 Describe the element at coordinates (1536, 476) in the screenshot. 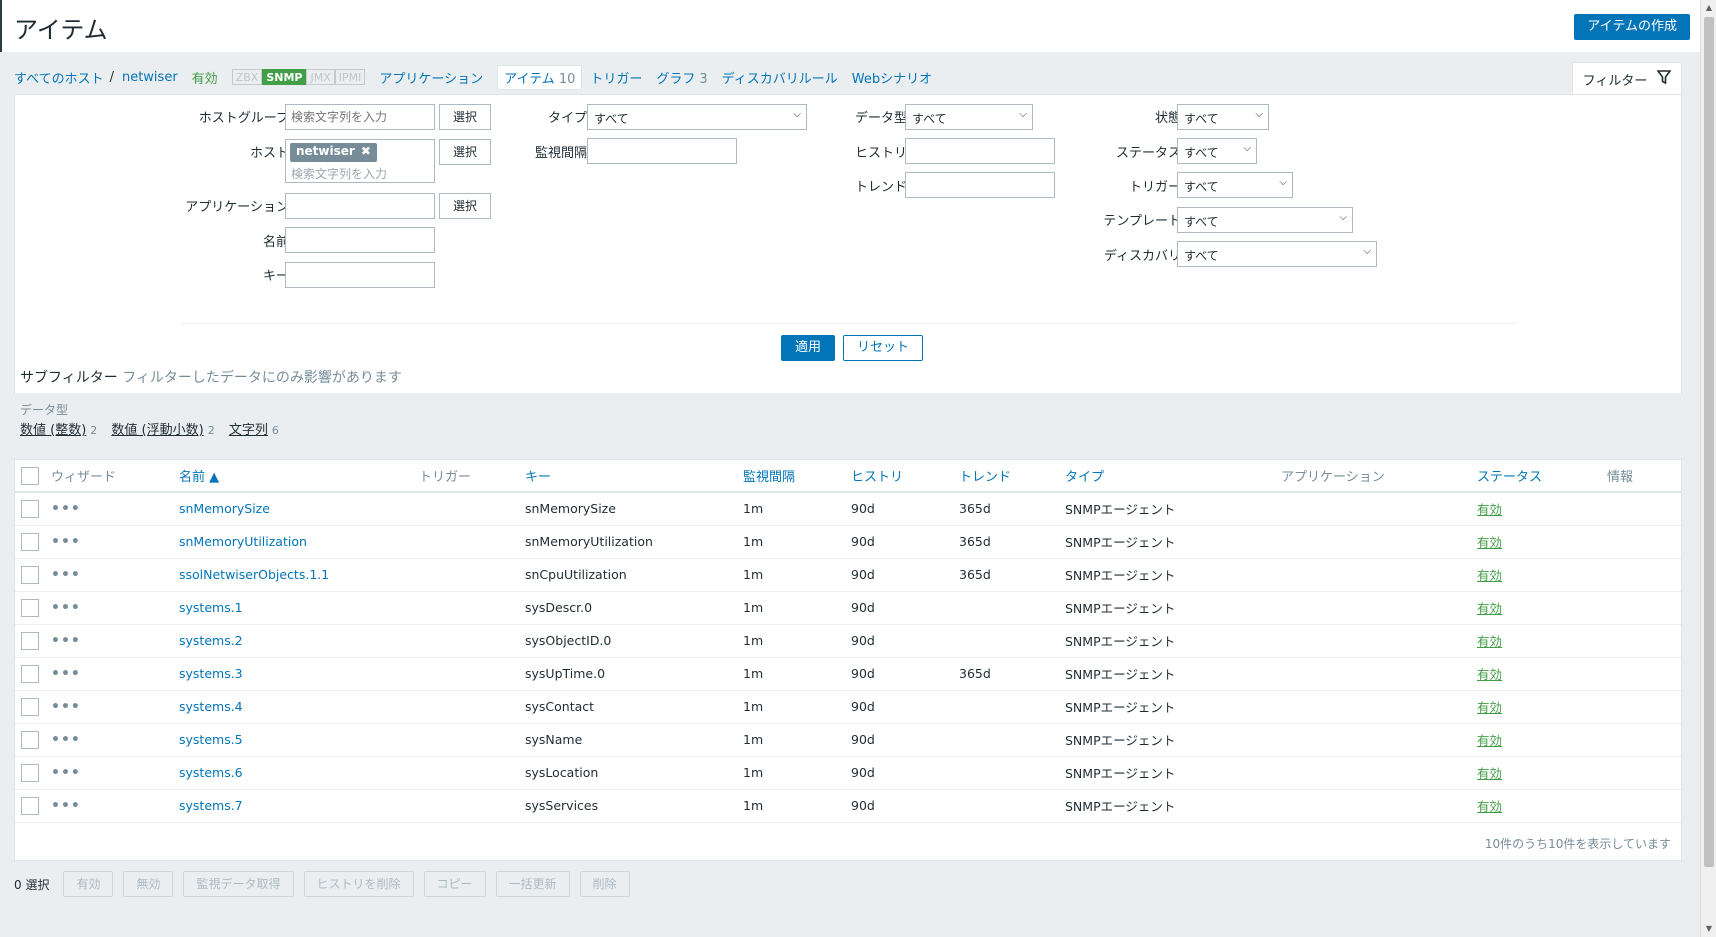

I see `col-status: ステータス` at that location.